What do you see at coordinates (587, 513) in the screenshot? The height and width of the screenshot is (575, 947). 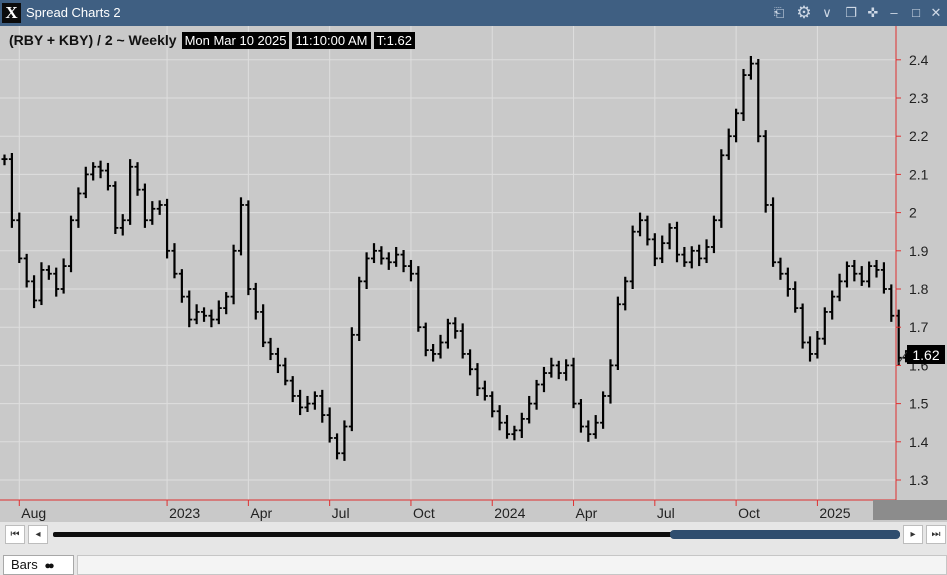 I see `x-tick-label: Apr` at bounding box center [587, 513].